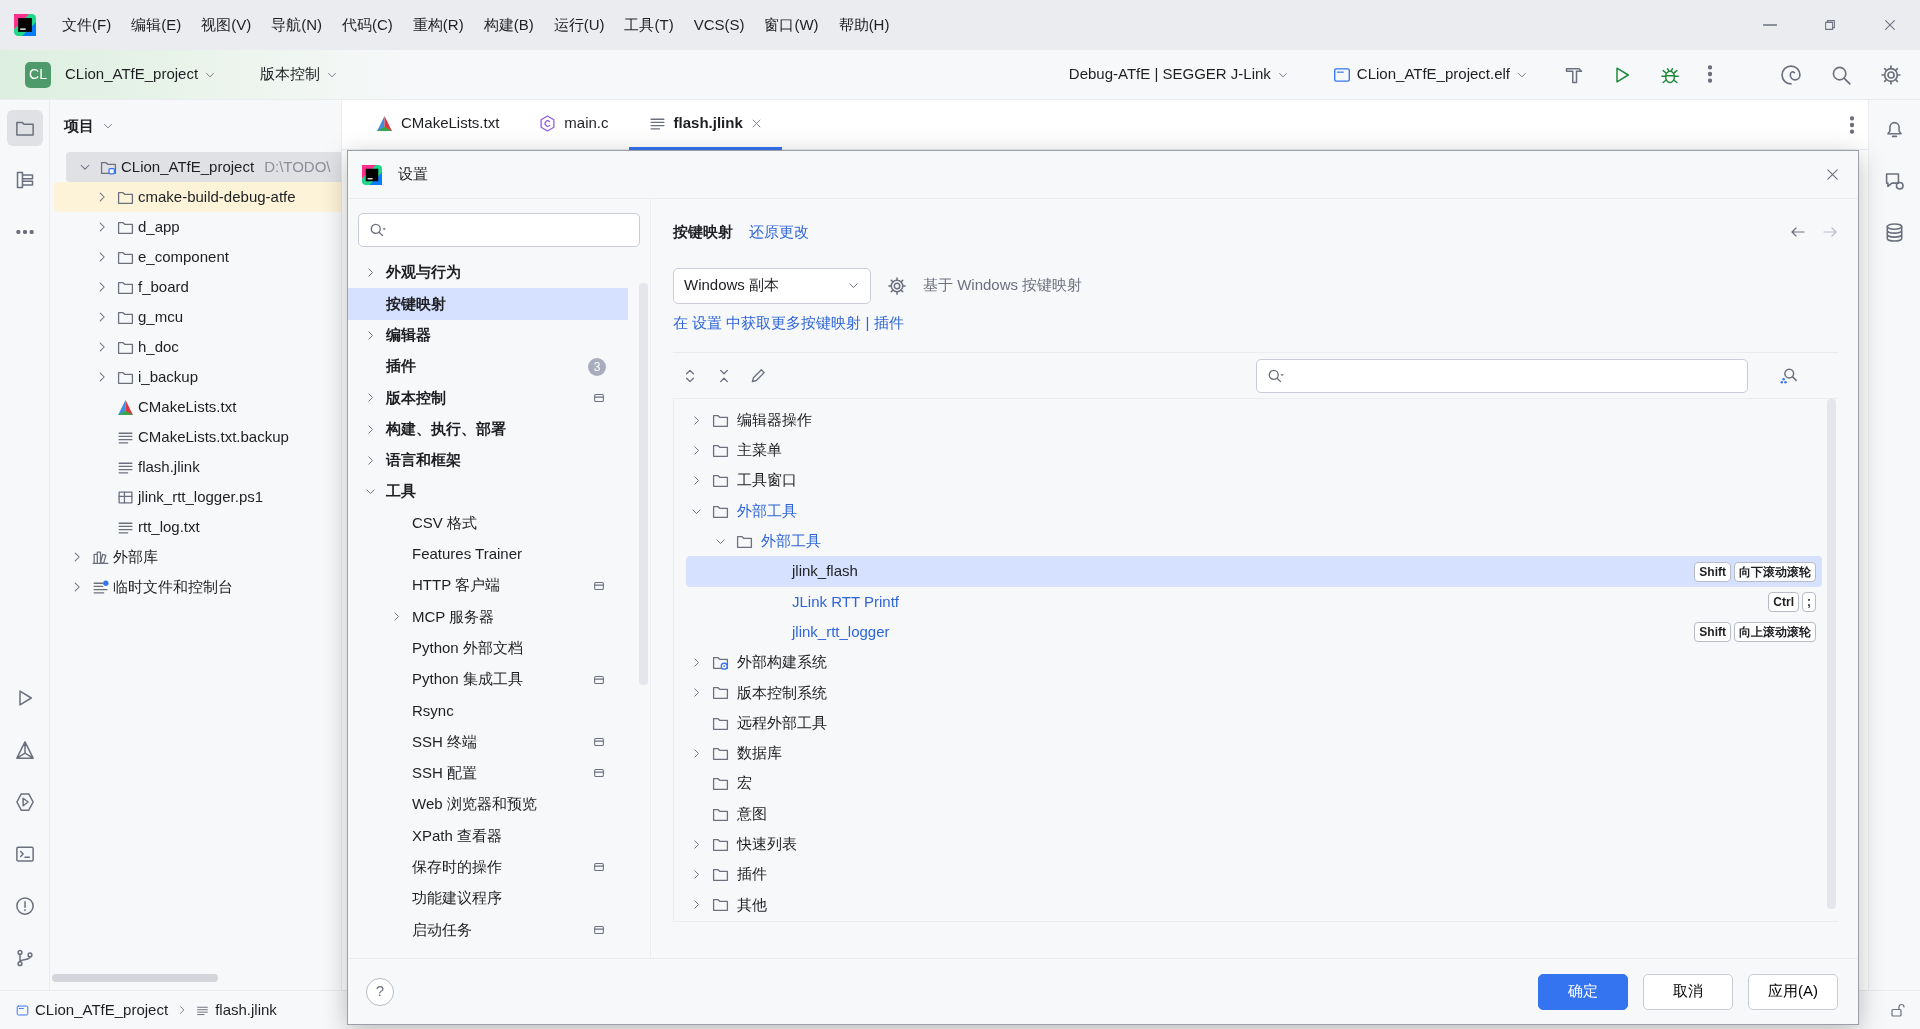  What do you see at coordinates (1430, 74) in the screenshot?
I see `target-dropdown: CLion_ATfE_project.elf` at bounding box center [1430, 74].